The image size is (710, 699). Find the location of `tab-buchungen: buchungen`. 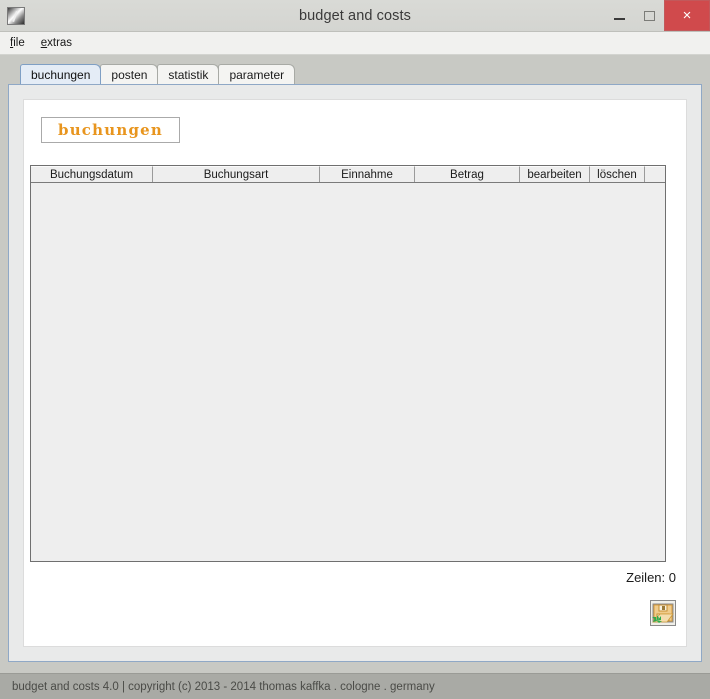

tab-buchungen: buchungen is located at coordinates (61, 74).